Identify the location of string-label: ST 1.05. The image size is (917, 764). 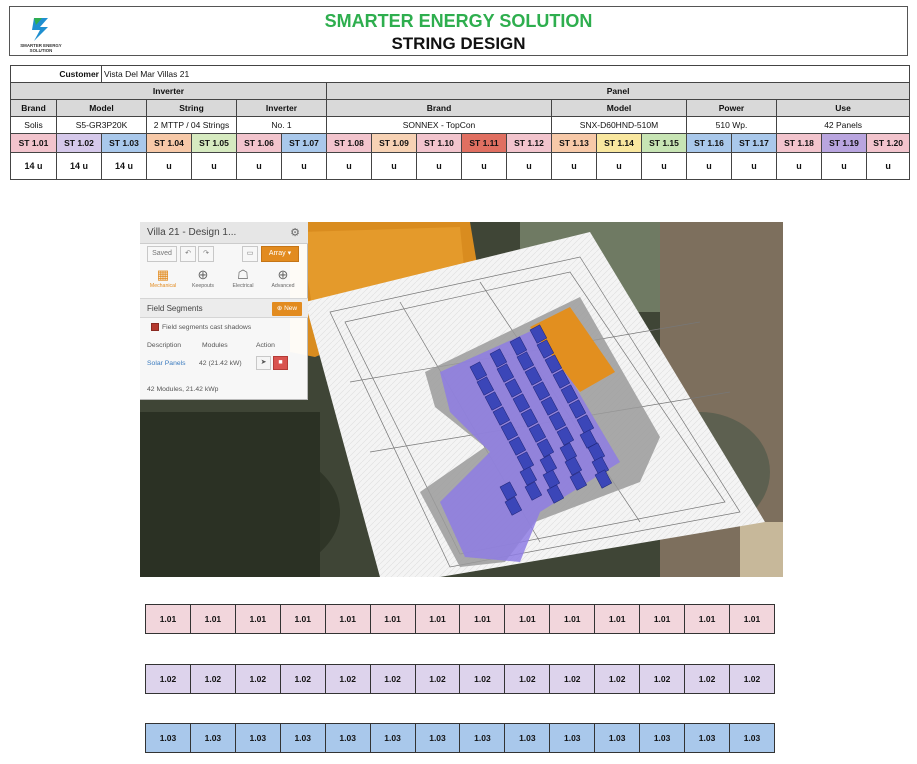
(214, 143).